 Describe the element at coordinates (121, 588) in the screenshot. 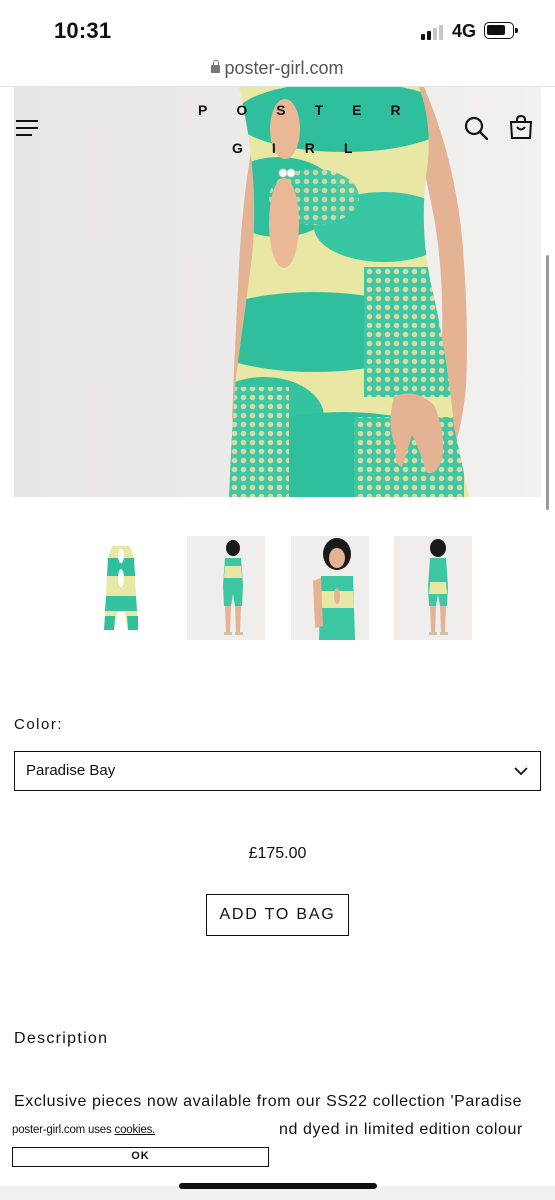

I see `thumbnail-flat-lay` at that location.